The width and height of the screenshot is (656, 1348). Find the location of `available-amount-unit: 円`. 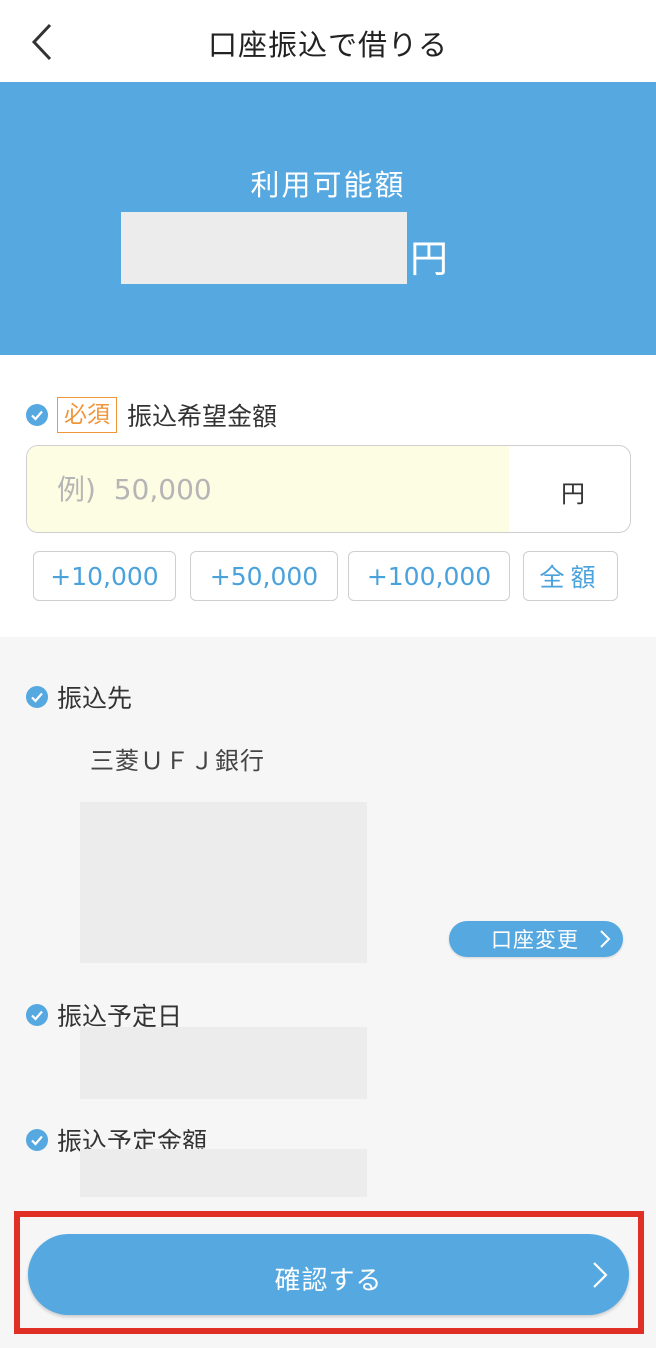

available-amount-unit: 円 is located at coordinates (429, 259).